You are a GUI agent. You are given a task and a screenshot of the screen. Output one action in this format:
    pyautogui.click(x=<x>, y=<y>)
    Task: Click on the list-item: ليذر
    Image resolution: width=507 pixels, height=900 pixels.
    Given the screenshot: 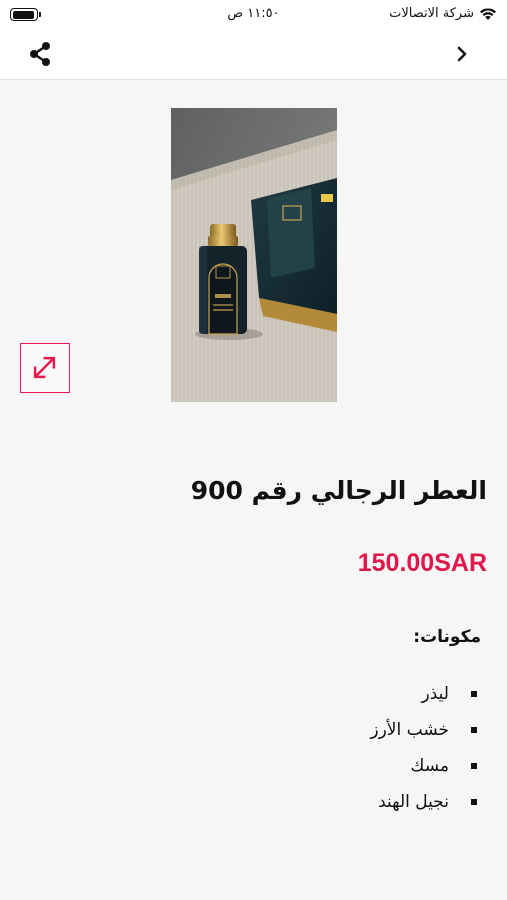 What is the action you would take?
    pyautogui.click(x=327, y=694)
    